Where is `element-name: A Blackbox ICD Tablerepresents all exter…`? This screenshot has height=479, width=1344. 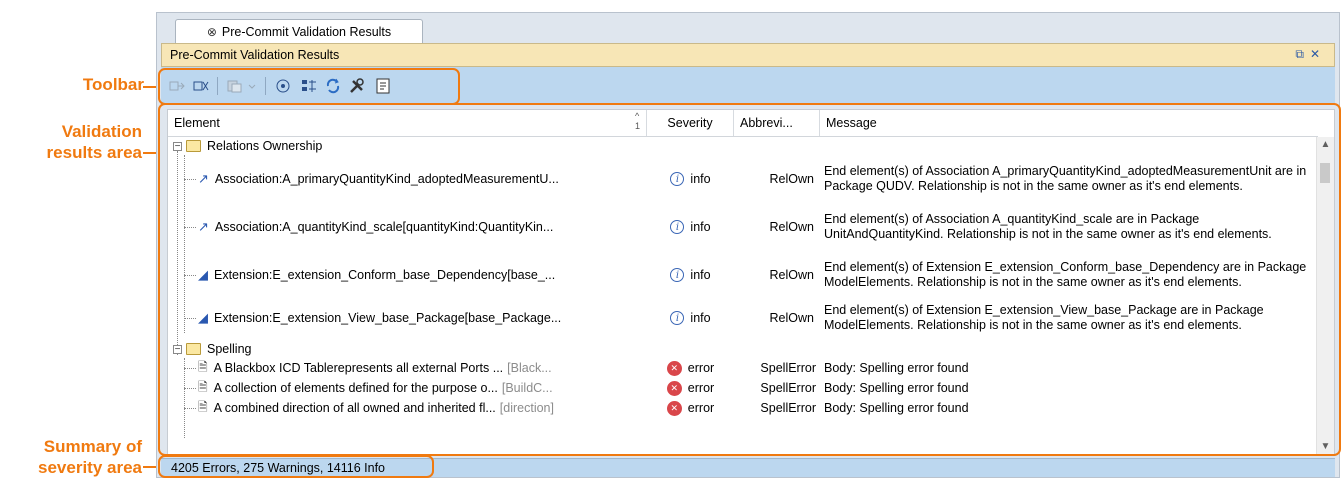
element-name: A Blackbox ICD Tablerepresents all exter… is located at coordinates (358, 368).